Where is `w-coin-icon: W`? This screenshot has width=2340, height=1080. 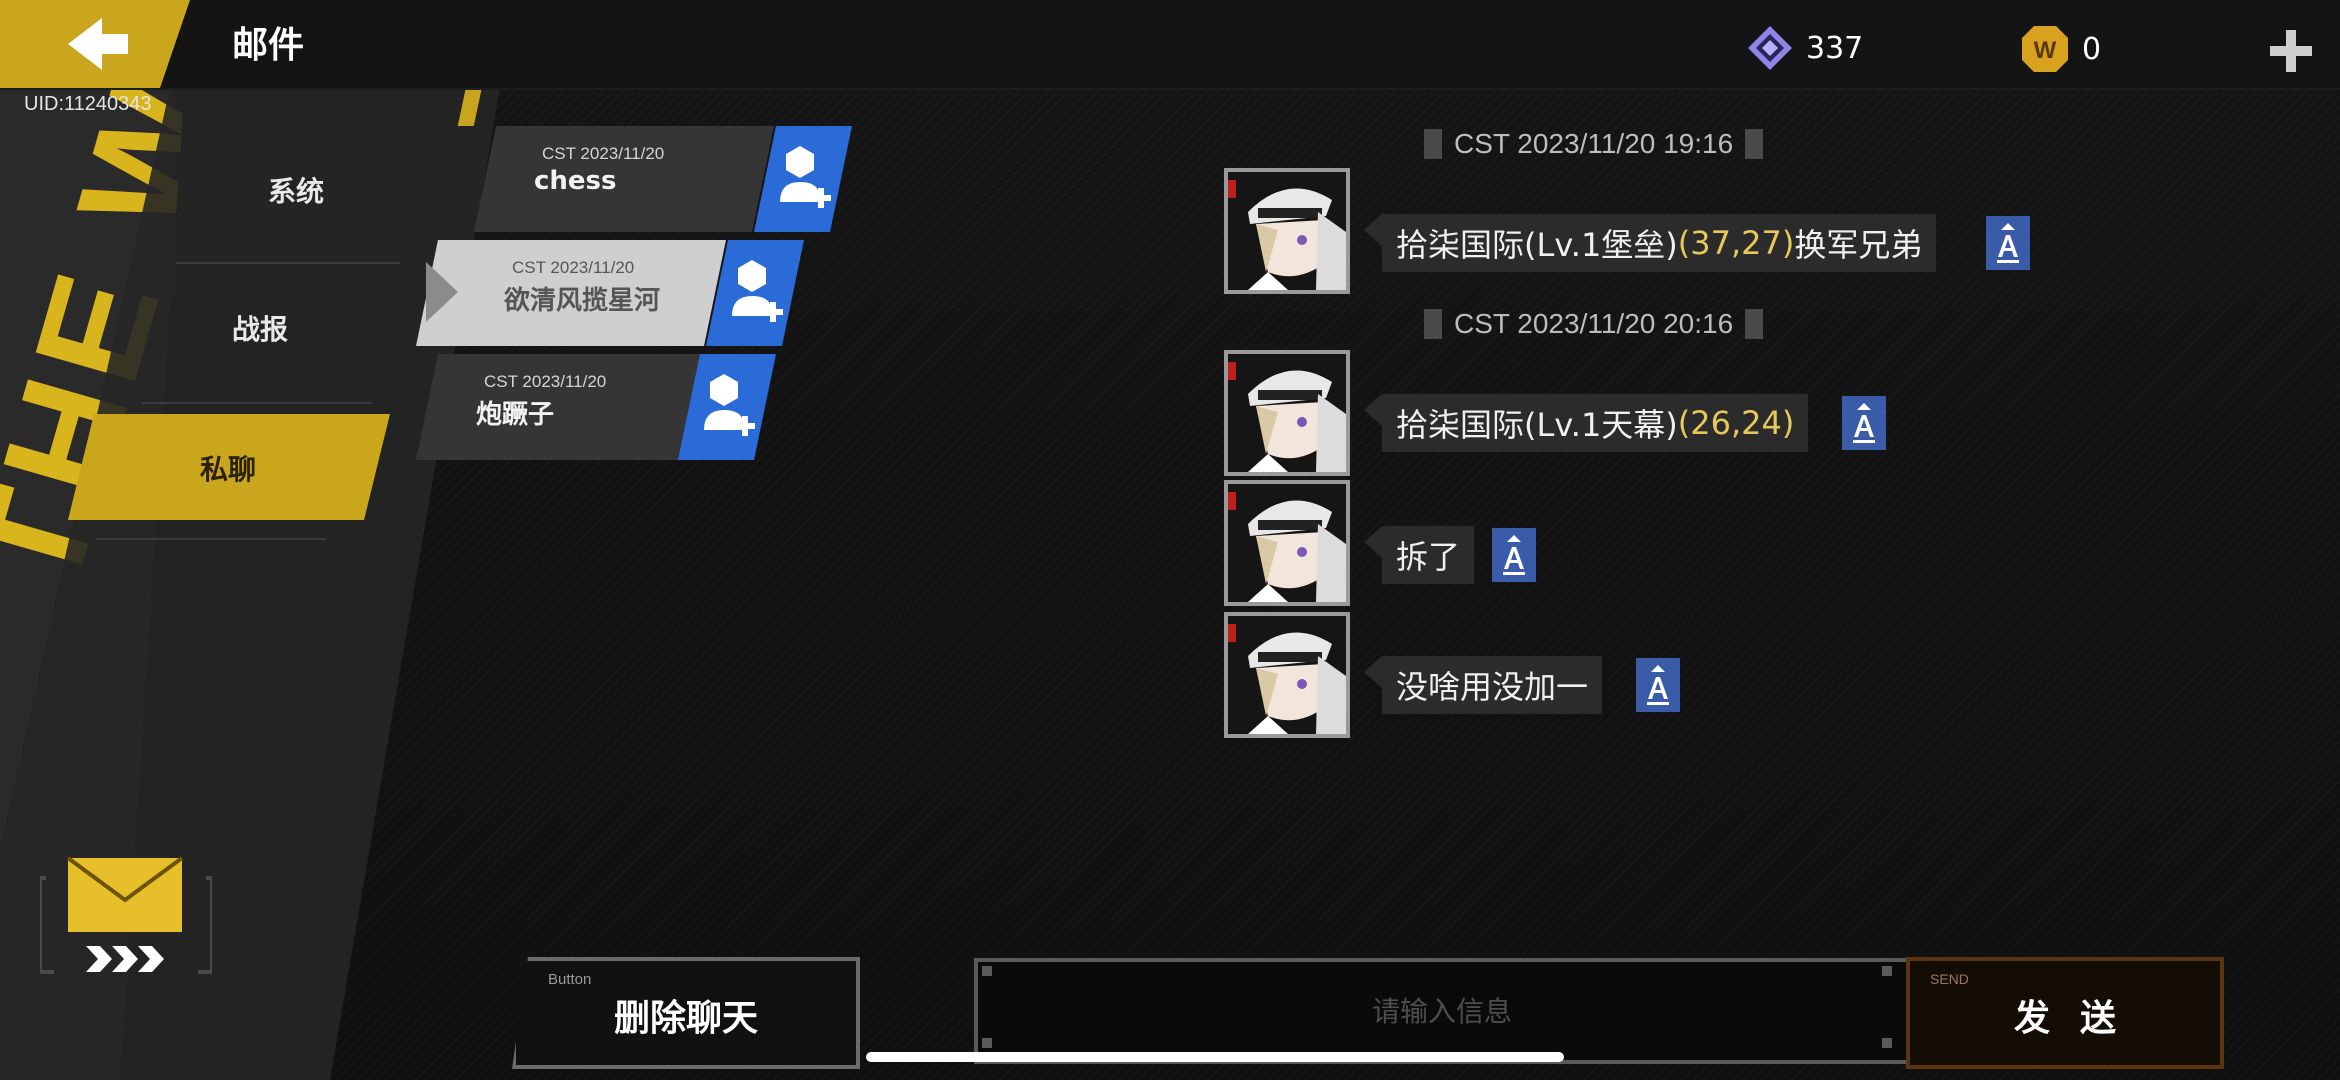 w-coin-icon: W is located at coordinates (2045, 49).